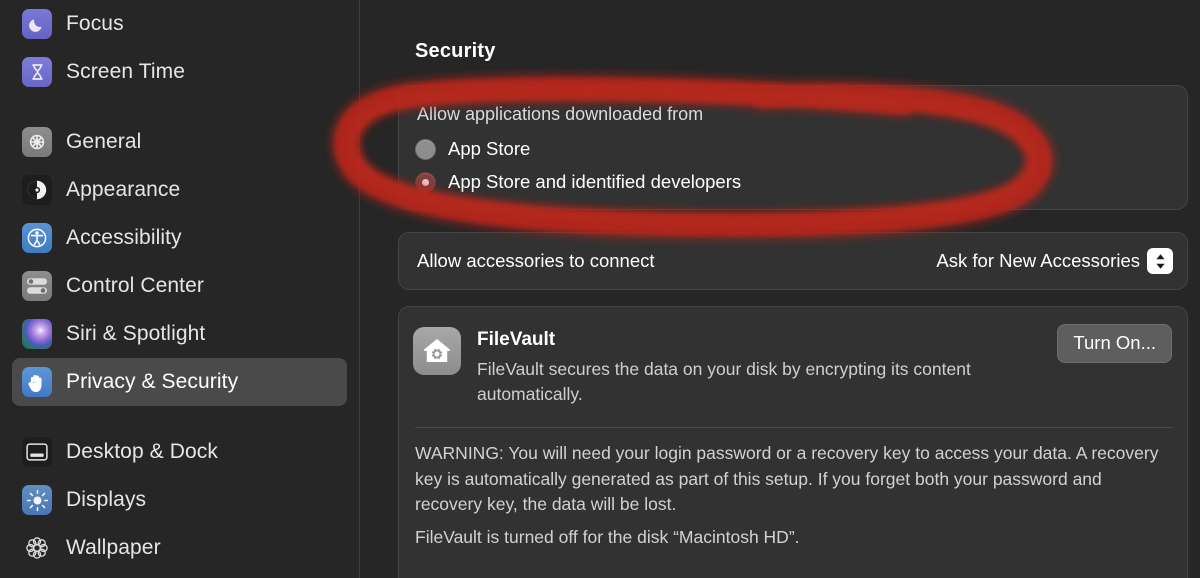 The height and width of the screenshot is (578, 1200). I want to click on sidebar-item-focus: Focus, so click(179, 24).